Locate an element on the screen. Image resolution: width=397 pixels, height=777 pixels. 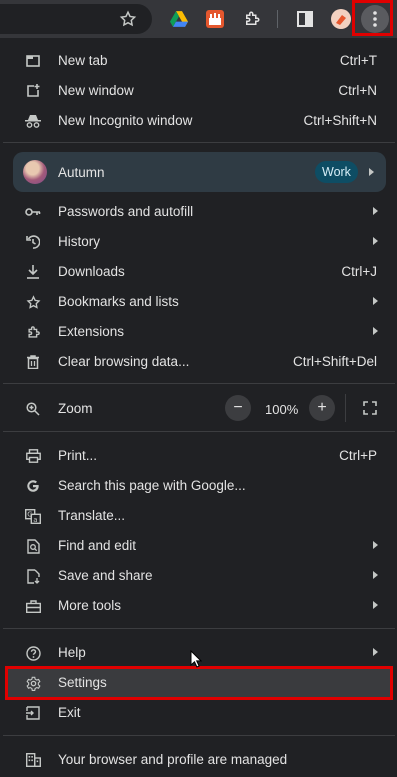
profile-extension-icon is located at coordinates (341, 19).